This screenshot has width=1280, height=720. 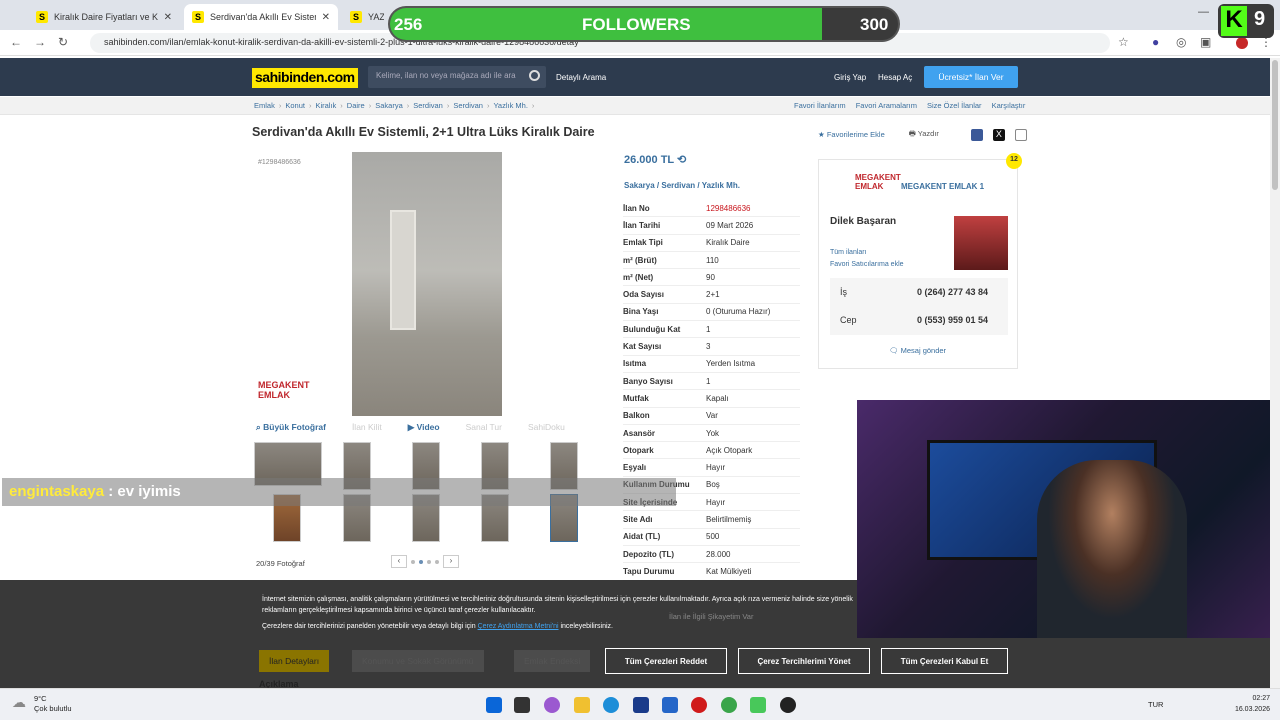 I want to click on details-row: Eşyalı Hayır, so click(x=711, y=468).